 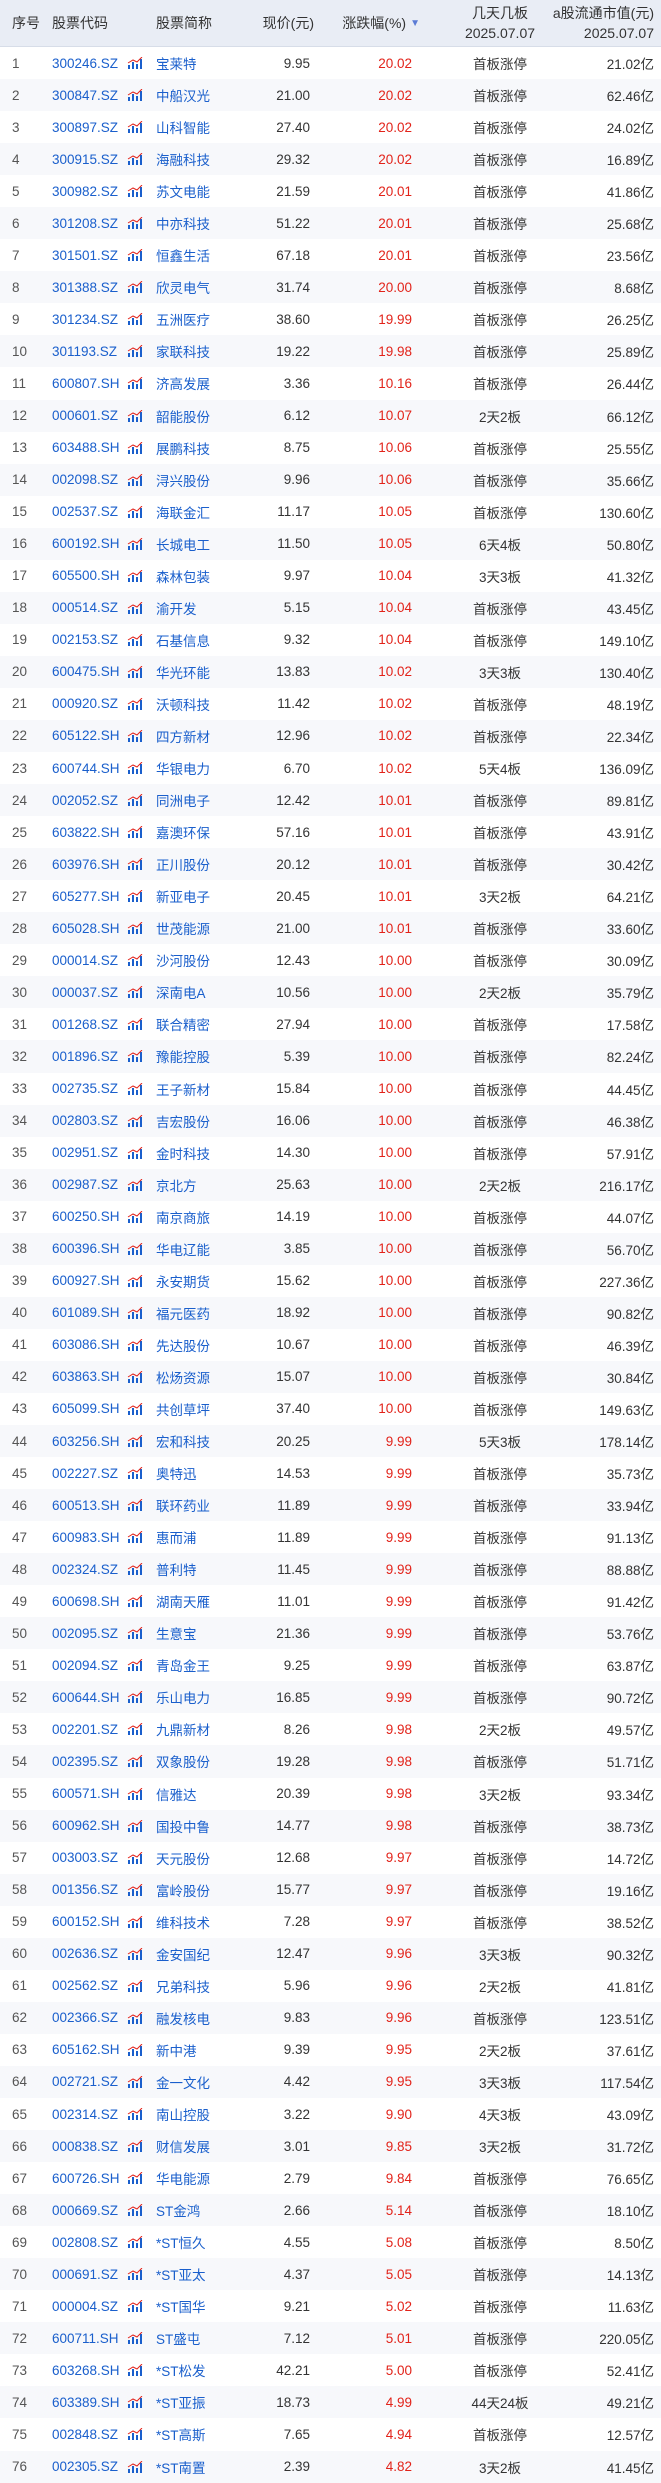 What do you see at coordinates (206, 2467) in the screenshot?
I see `stock-name-link: *ST南置` at bounding box center [206, 2467].